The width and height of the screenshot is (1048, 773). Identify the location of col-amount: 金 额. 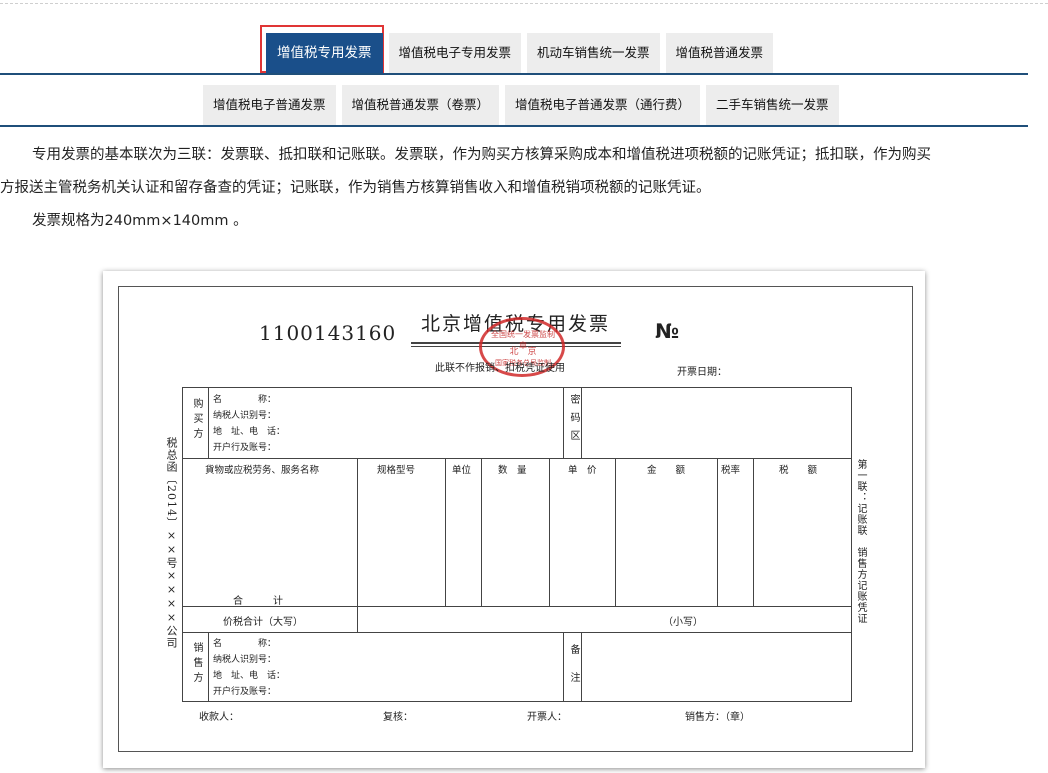
(666, 470).